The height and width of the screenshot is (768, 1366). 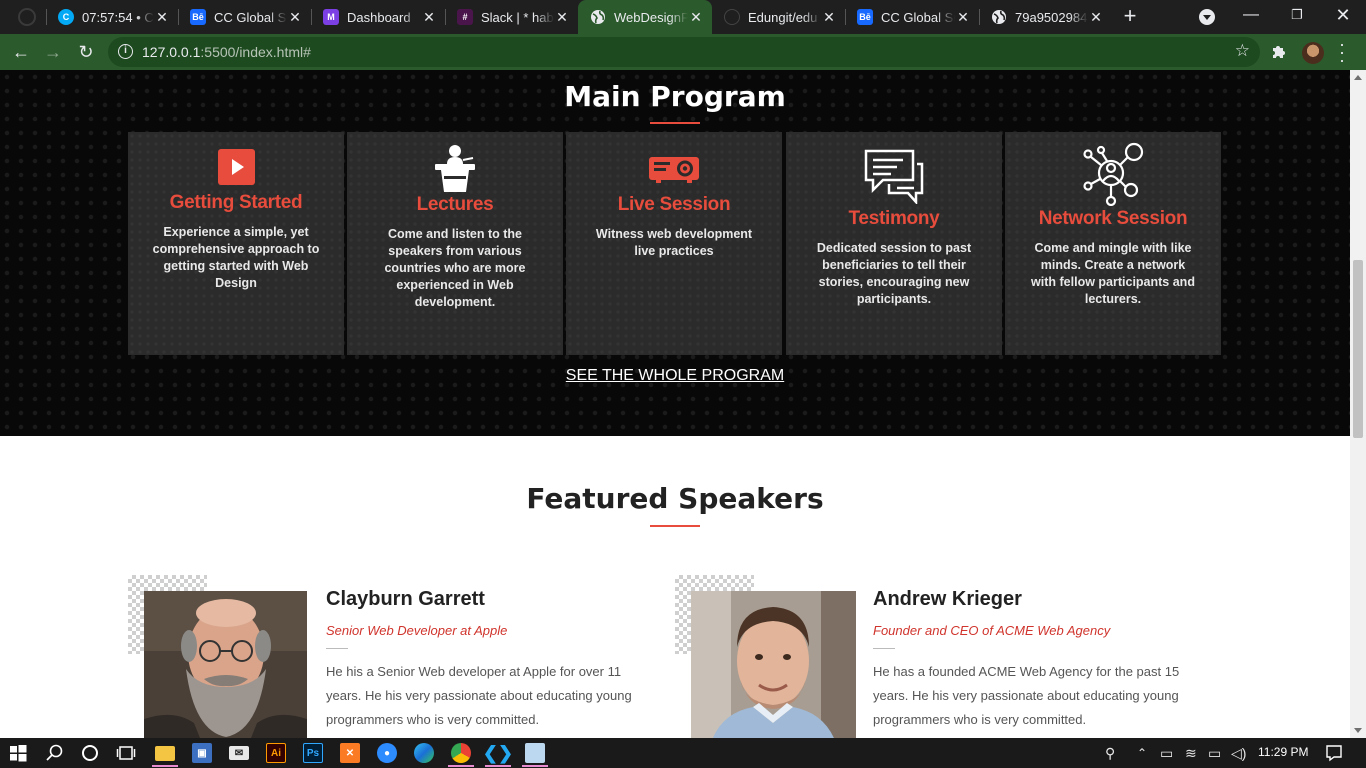 I want to click on meet-now-icon: ▭, so click(x=1166, y=753).